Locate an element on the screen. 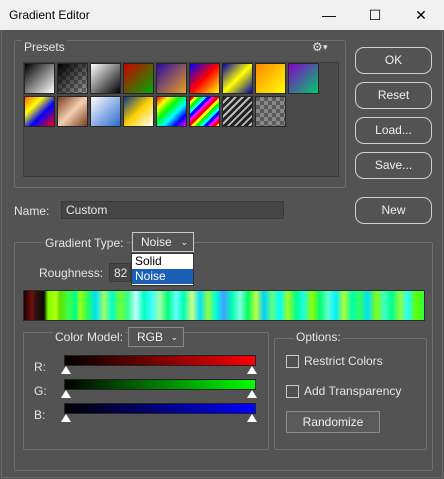 This screenshot has height=479, width=444. blue-max-thumb is located at coordinates (252, 418).